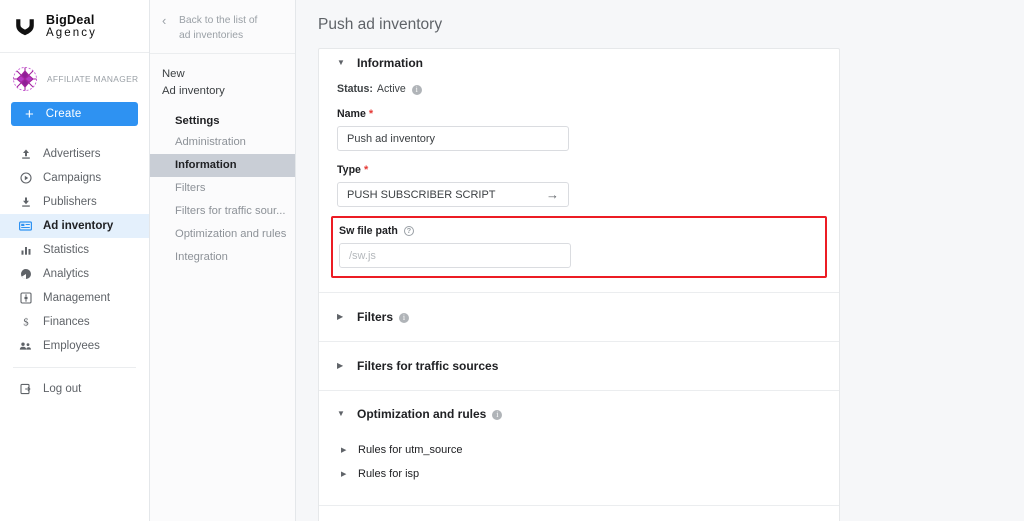 The width and height of the screenshot is (1024, 521). I want to click on panel-item-information: Information, so click(222, 165).